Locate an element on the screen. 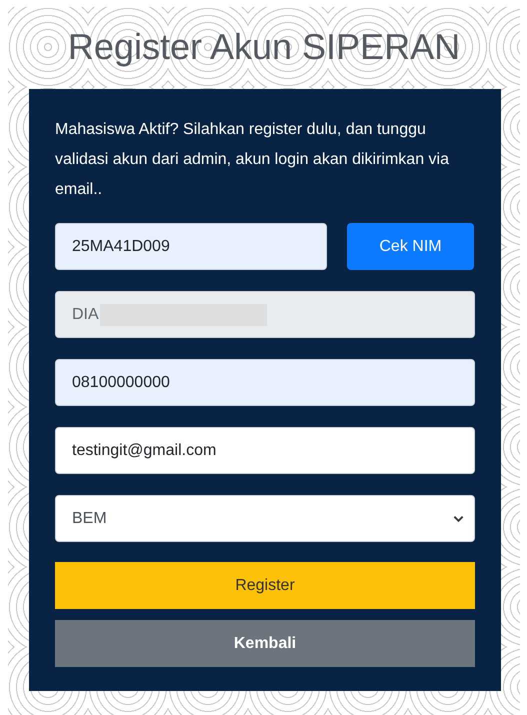 Image resolution: width=527 pixels, height=715 pixels. check-nim-button: Cek NIM is located at coordinates (410, 246).